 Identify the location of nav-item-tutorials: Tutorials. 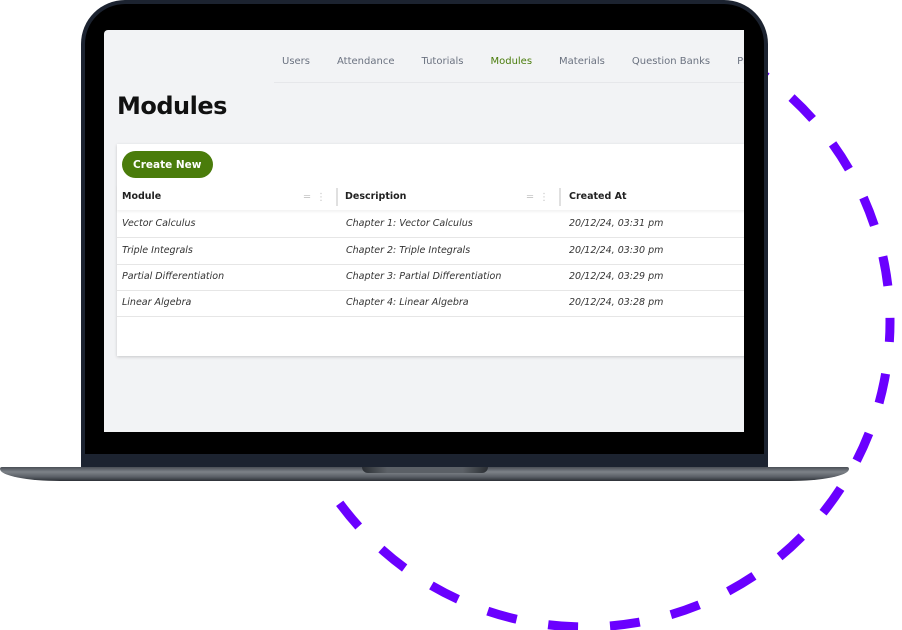
(442, 66).